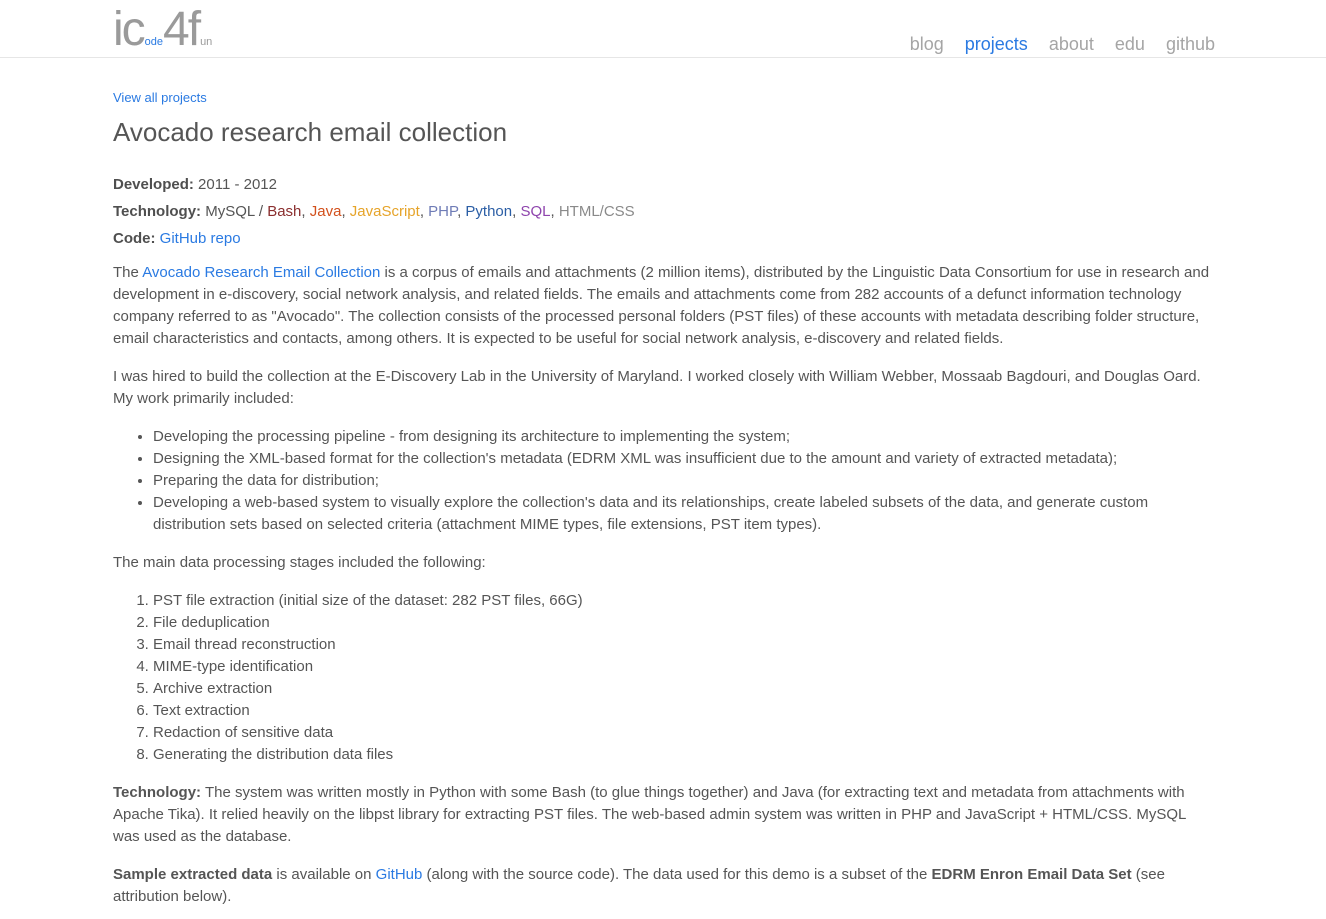 This screenshot has height=919, width=1326. I want to click on nav-blog: blog, so click(927, 44).